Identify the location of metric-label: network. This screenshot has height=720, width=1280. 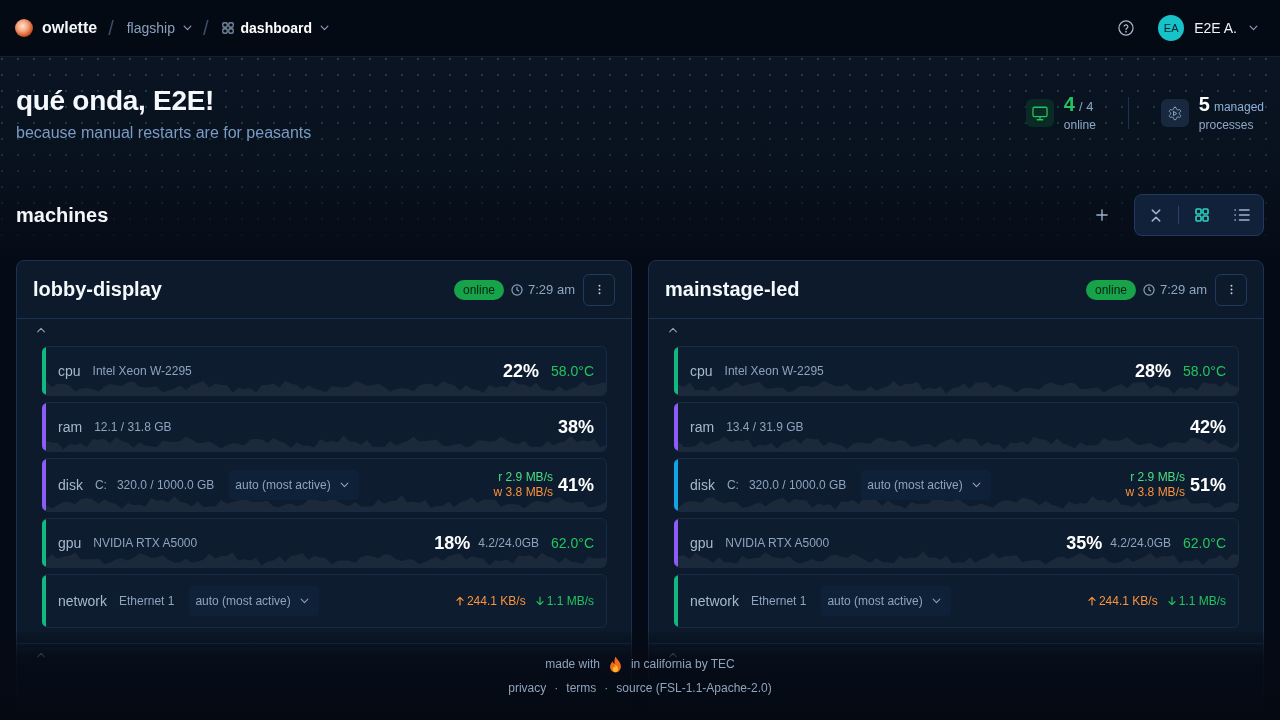
(715, 601).